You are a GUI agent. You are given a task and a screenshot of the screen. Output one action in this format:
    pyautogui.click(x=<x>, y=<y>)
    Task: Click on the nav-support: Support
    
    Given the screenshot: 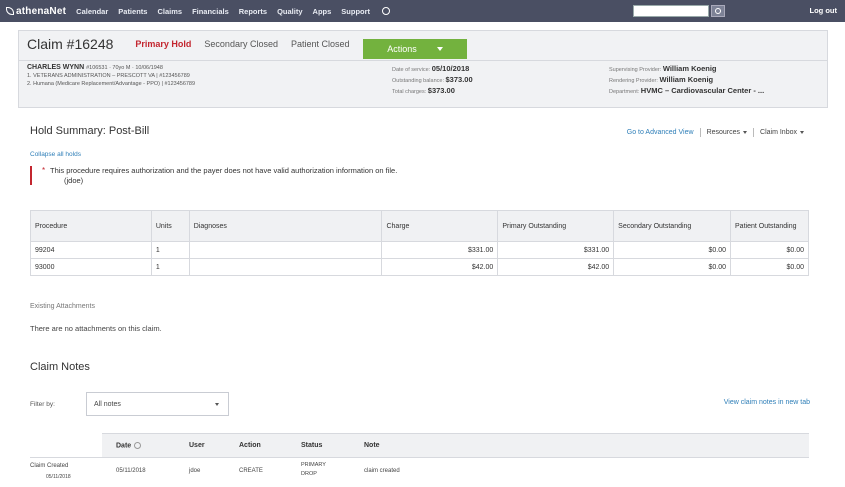 What is the action you would take?
    pyautogui.click(x=355, y=11)
    